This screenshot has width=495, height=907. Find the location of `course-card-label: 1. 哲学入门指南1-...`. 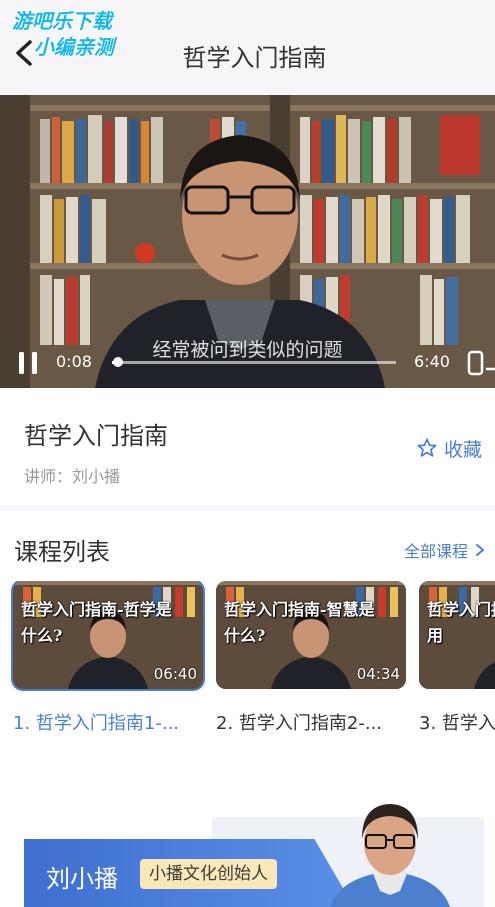

course-card-label: 1. 哲学入门指南1-... is located at coordinates (113, 722).